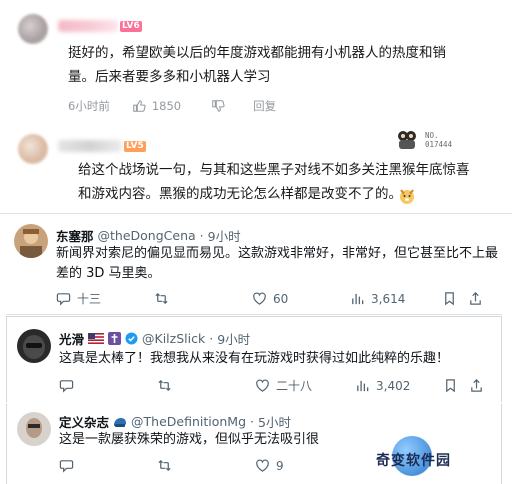 The image size is (512, 484). What do you see at coordinates (89, 299) in the screenshot?
I see `reply-count: 十三` at bounding box center [89, 299].